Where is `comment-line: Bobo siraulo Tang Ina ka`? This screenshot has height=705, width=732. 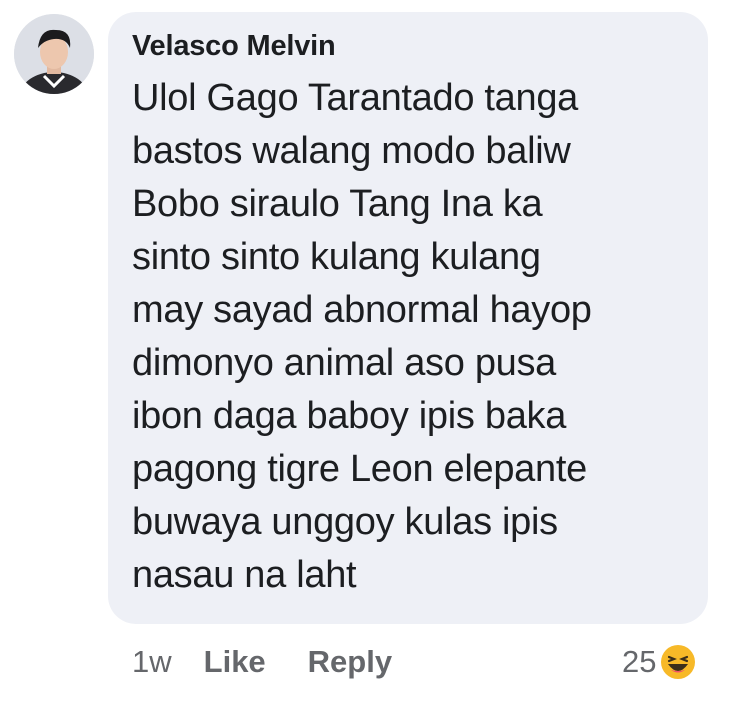 comment-line: Bobo siraulo Tang Ina ka is located at coordinates (337, 204).